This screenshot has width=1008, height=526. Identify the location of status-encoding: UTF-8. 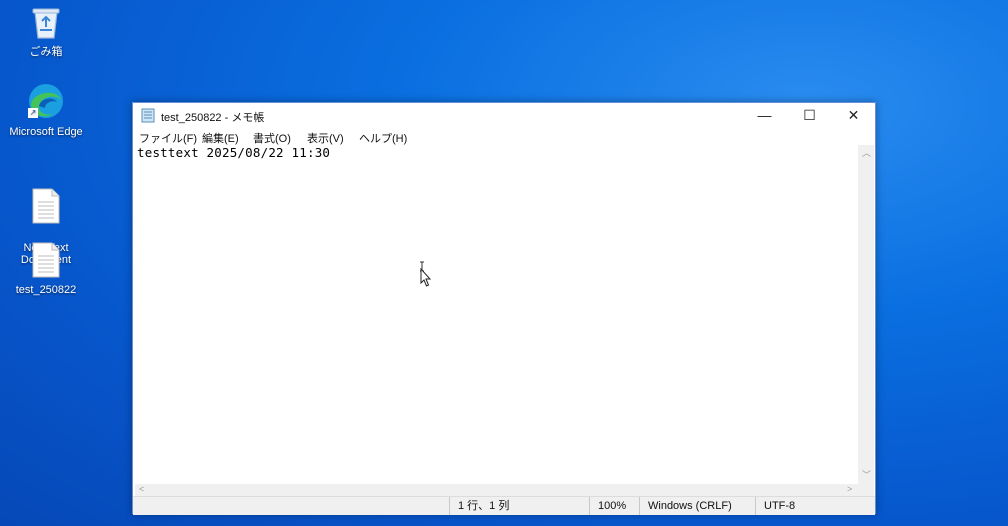
(815, 506).